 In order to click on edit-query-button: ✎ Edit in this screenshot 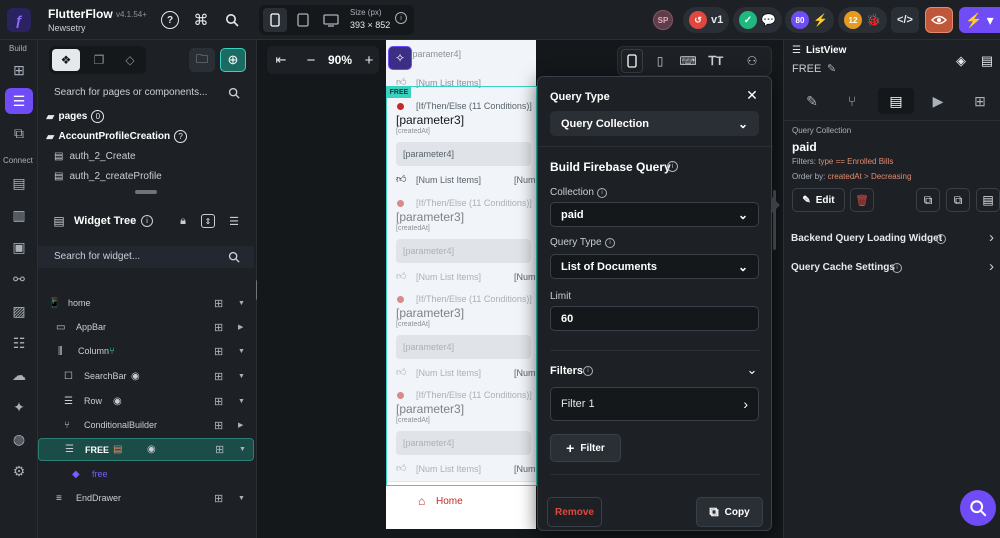, I will do `click(818, 200)`.